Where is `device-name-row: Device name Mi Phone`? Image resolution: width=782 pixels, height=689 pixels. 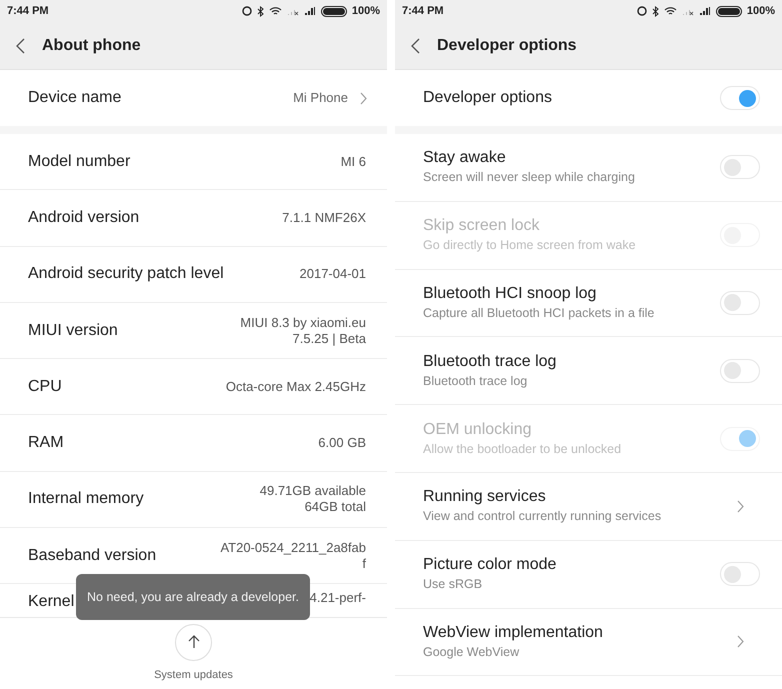 device-name-row: Device name Mi Phone is located at coordinates (193, 98).